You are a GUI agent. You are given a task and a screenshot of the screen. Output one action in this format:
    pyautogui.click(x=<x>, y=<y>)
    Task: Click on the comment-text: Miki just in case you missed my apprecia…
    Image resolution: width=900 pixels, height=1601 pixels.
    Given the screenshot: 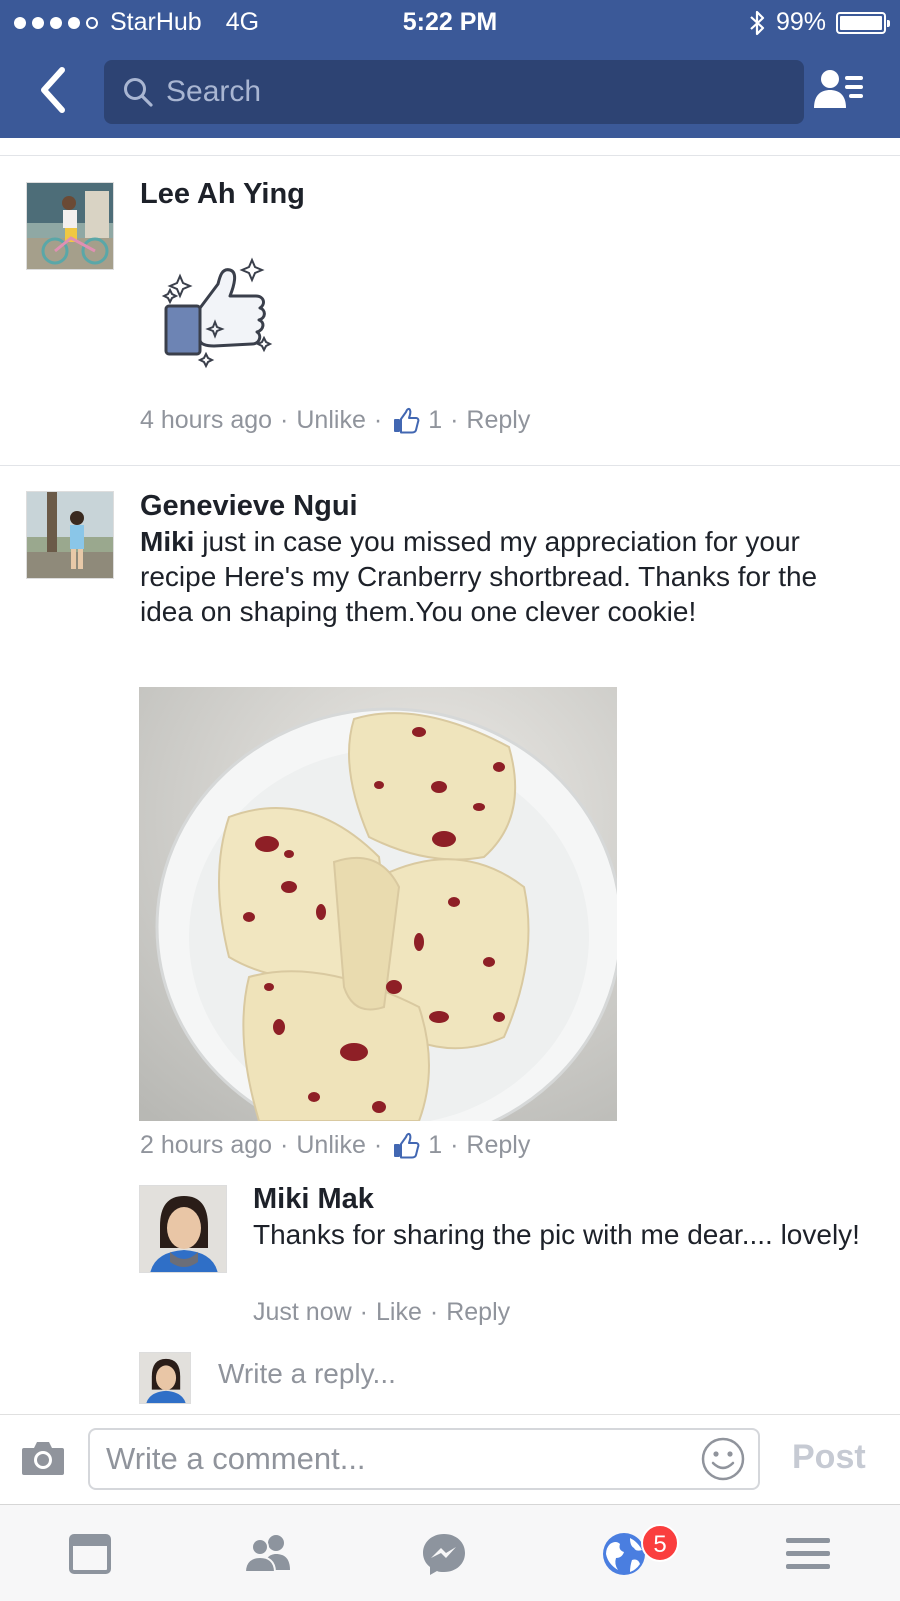 What is the action you would take?
    pyautogui.click(x=505, y=576)
    